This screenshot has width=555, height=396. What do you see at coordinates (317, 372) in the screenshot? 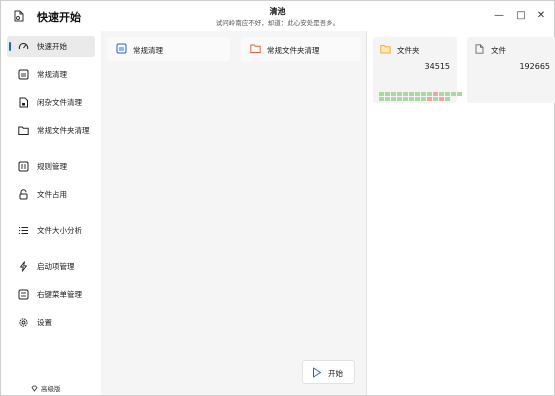
I see `play-icon` at bounding box center [317, 372].